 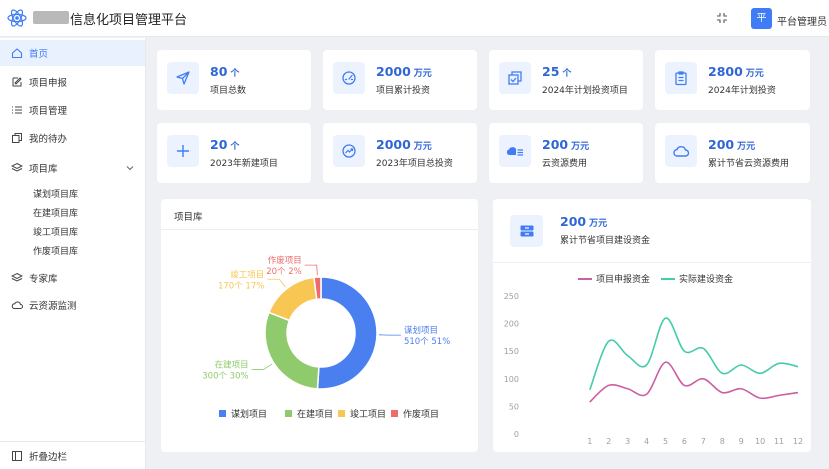 What do you see at coordinates (234, 153) in the screenshot?
I see `stat-card-2023-new-projects: 20 个 2023年新建项目` at bounding box center [234, 153].